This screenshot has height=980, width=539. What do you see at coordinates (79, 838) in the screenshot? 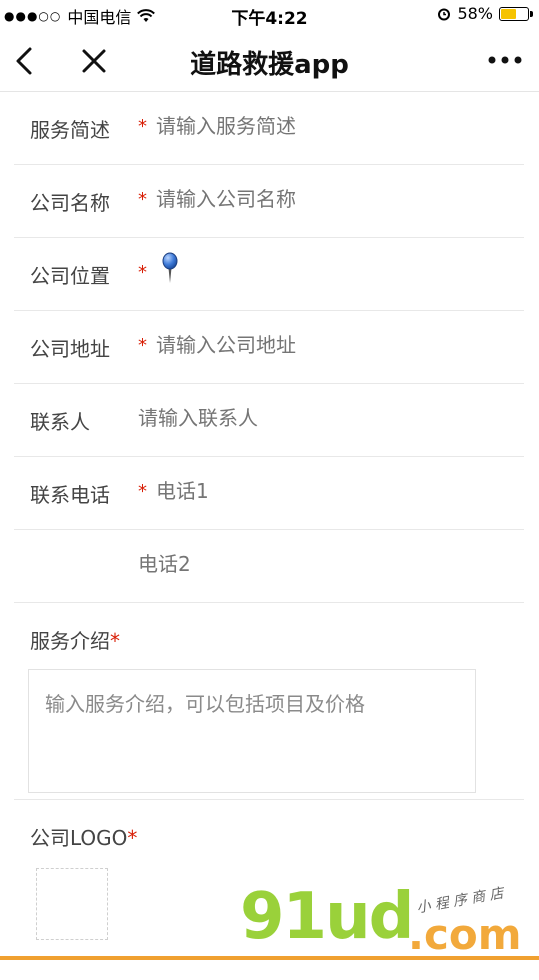
I see `company-logo-label-text: 公司LOGO` at bounding box center [79, 838].